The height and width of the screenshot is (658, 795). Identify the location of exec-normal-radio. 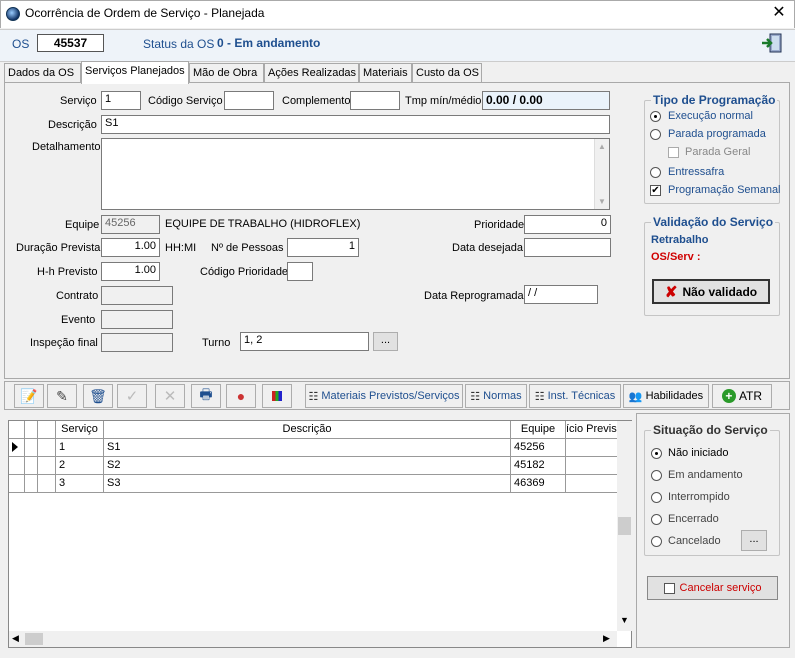
(655, 116).